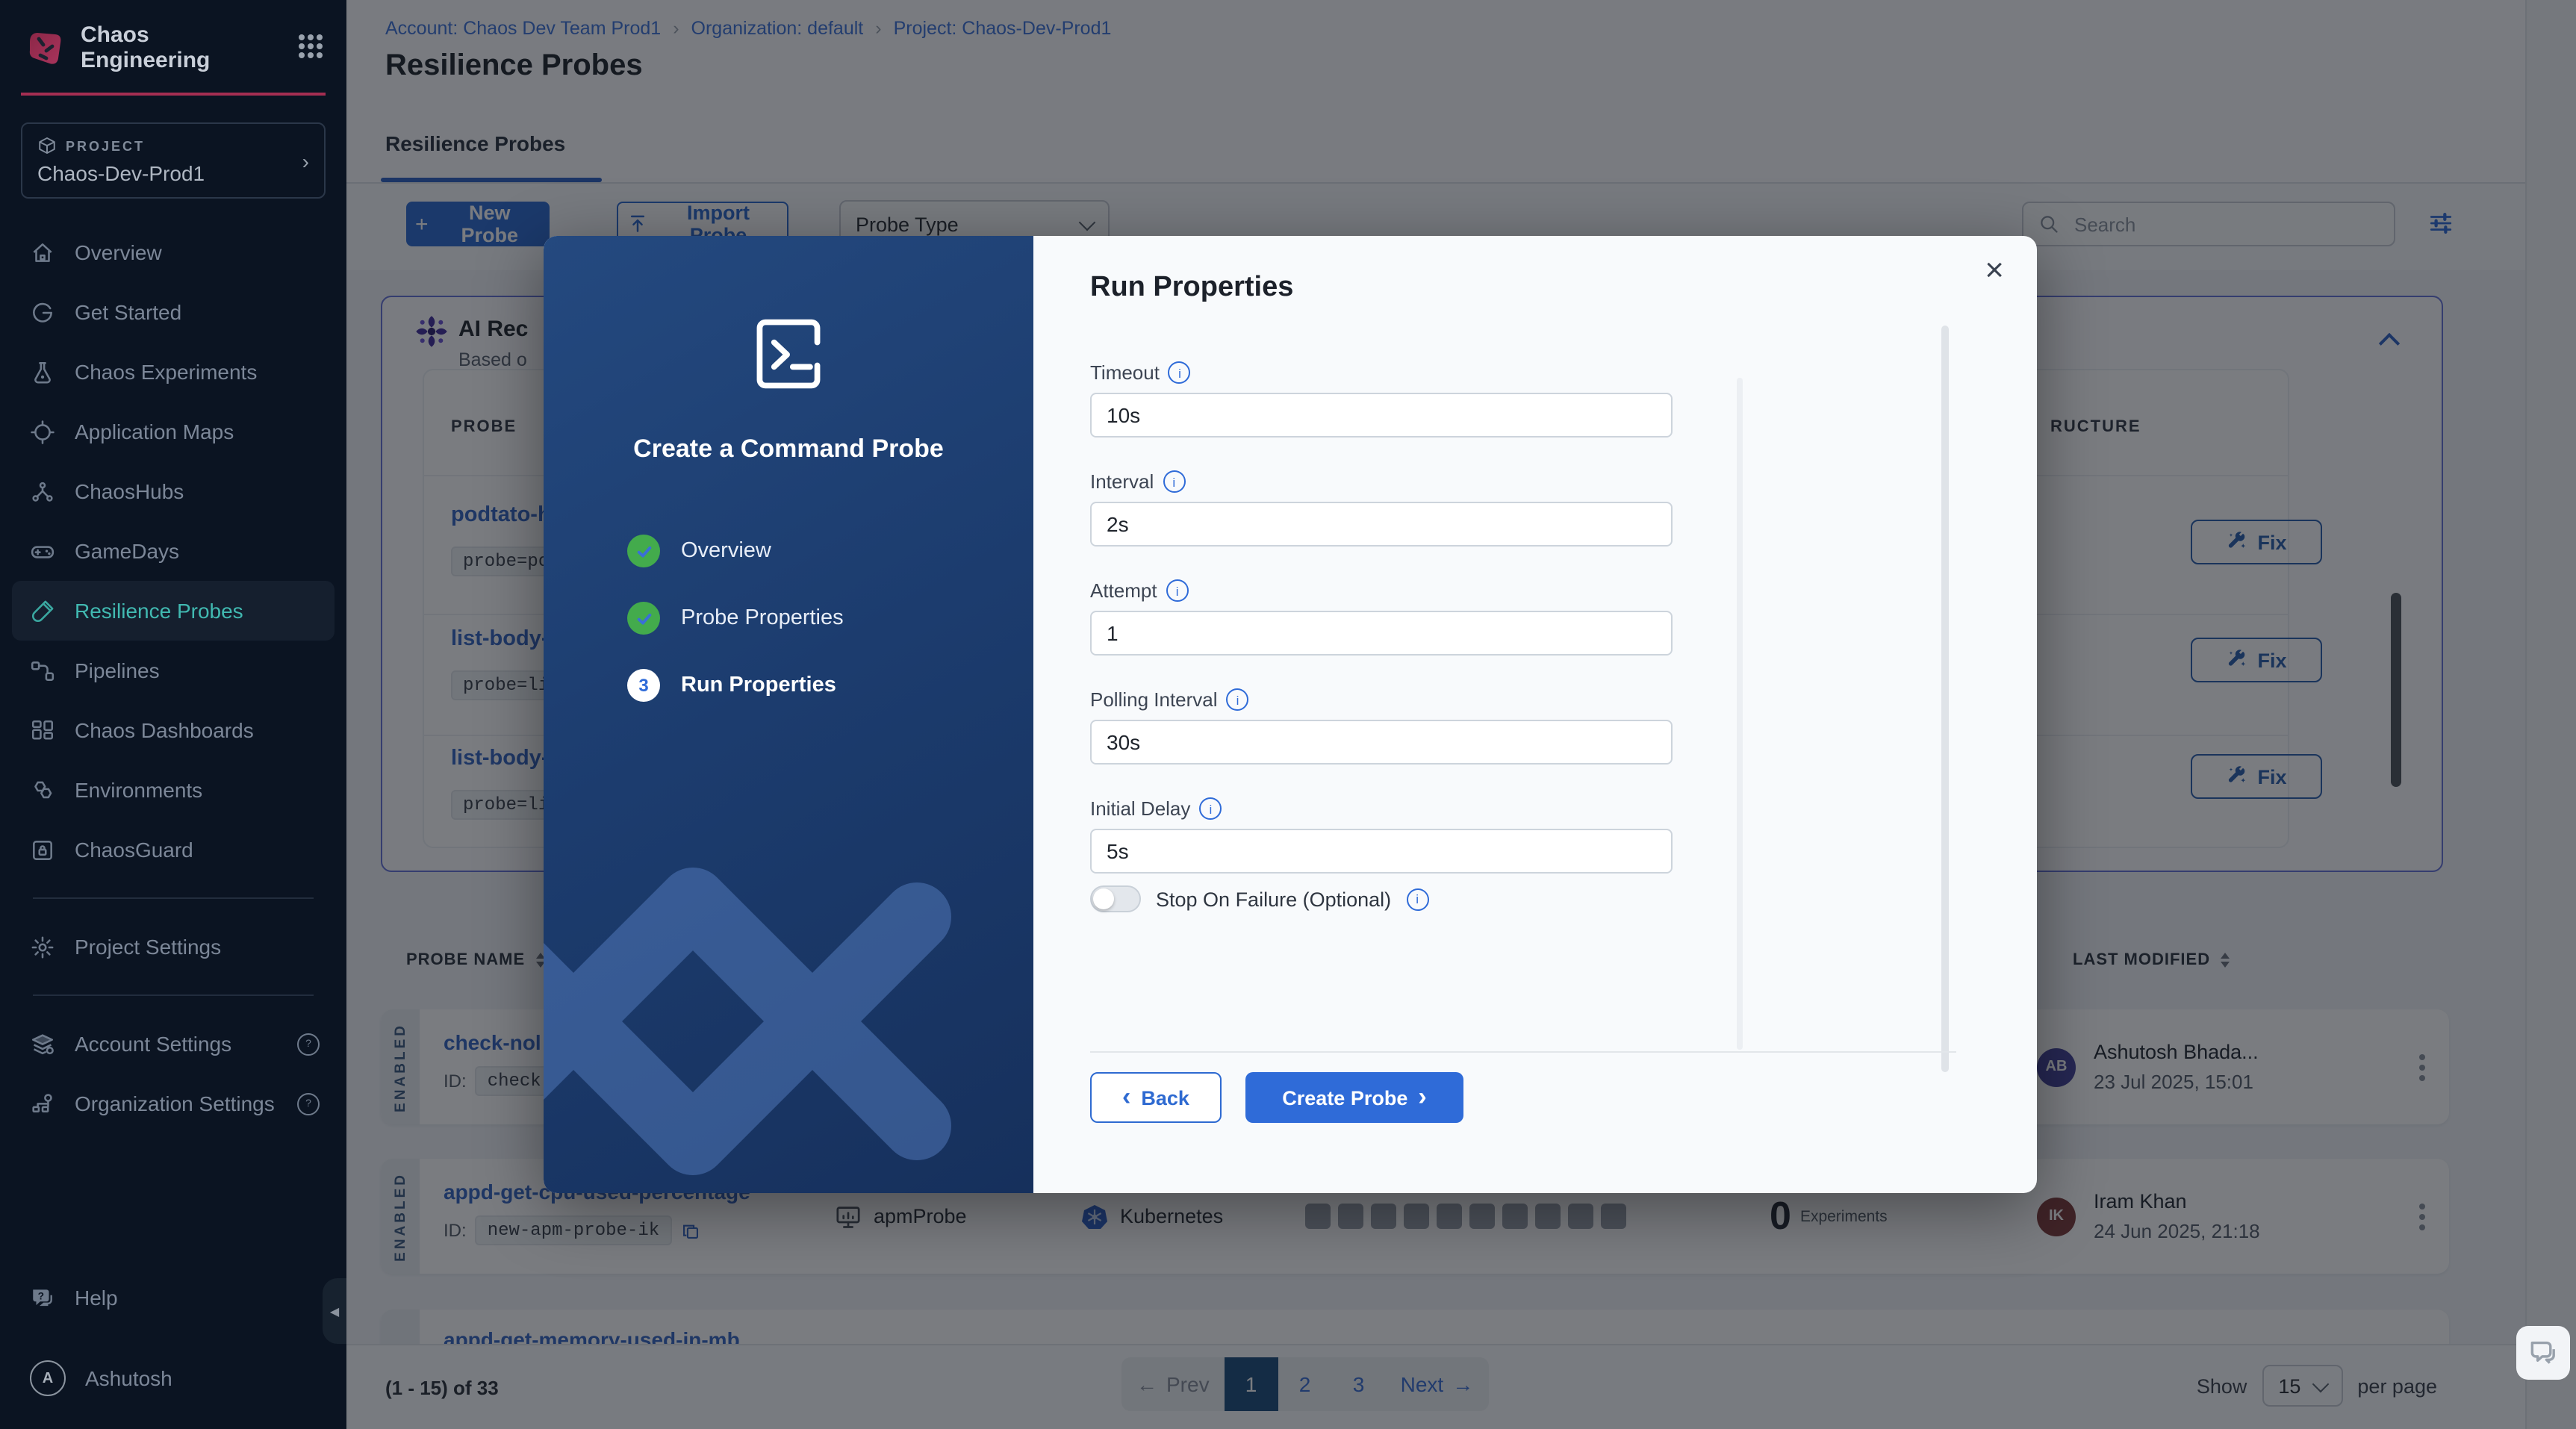 This screenshot has width=2576, height=1429. I want to click on sidebar-item-chaosguard: ChaosGuard, so click(173, 849).